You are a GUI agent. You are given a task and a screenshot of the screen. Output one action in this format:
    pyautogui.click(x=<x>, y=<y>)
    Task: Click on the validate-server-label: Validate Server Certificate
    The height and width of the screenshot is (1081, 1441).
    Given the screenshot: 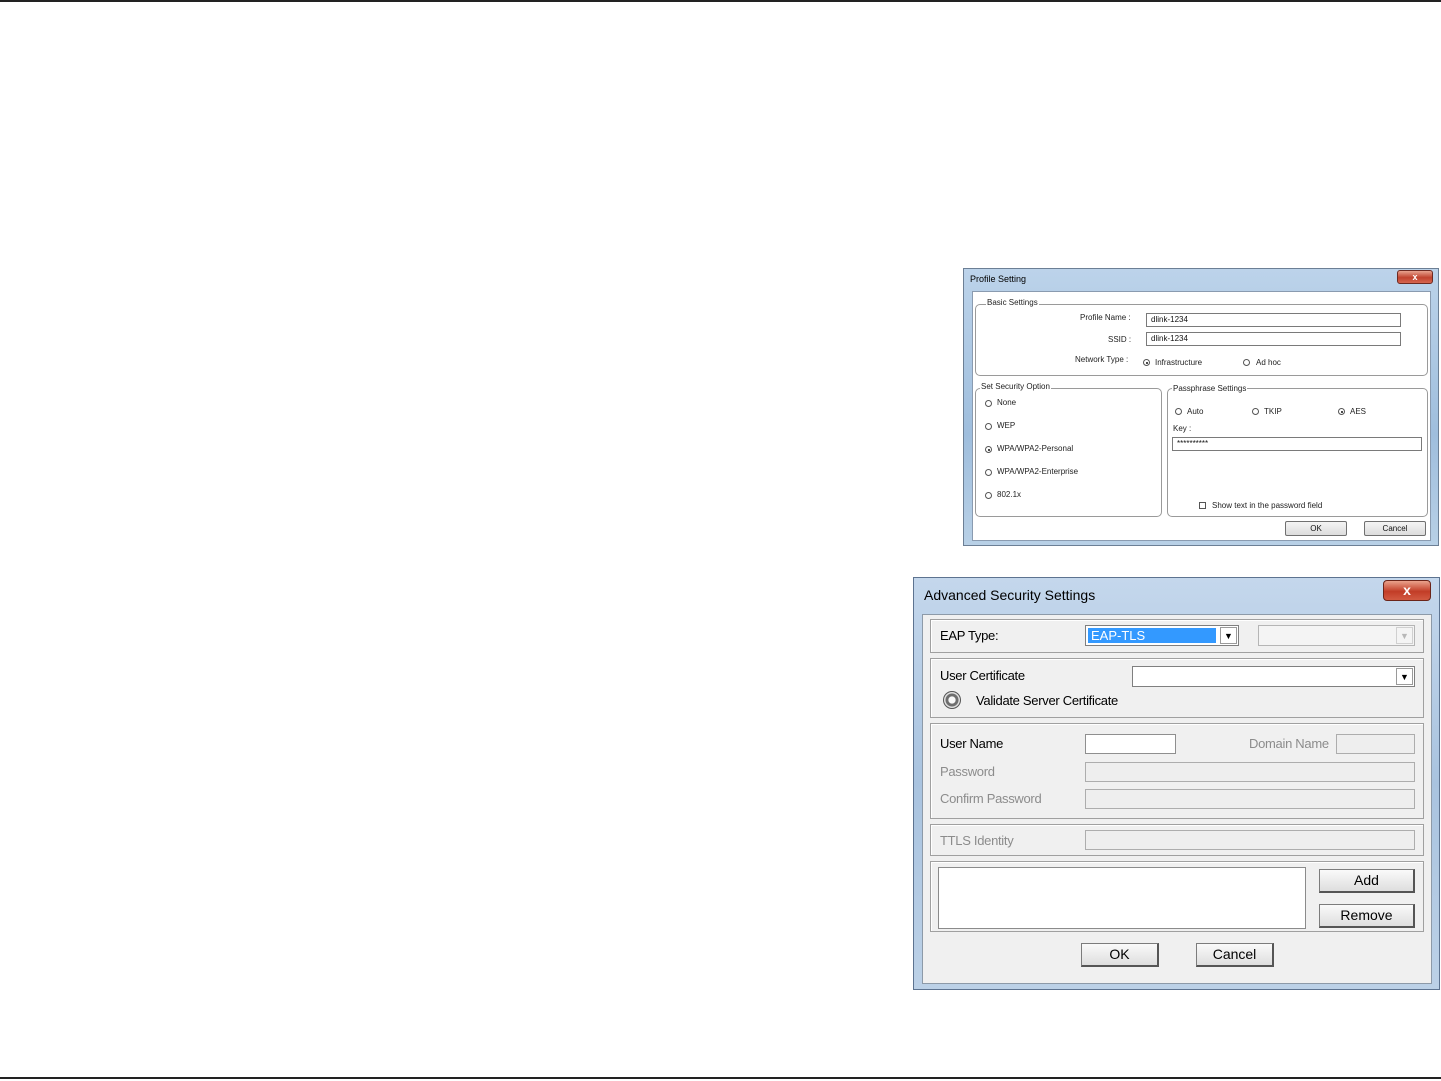 What is the action you would take?
    pyautogui.click(x=1047, y=700)
    